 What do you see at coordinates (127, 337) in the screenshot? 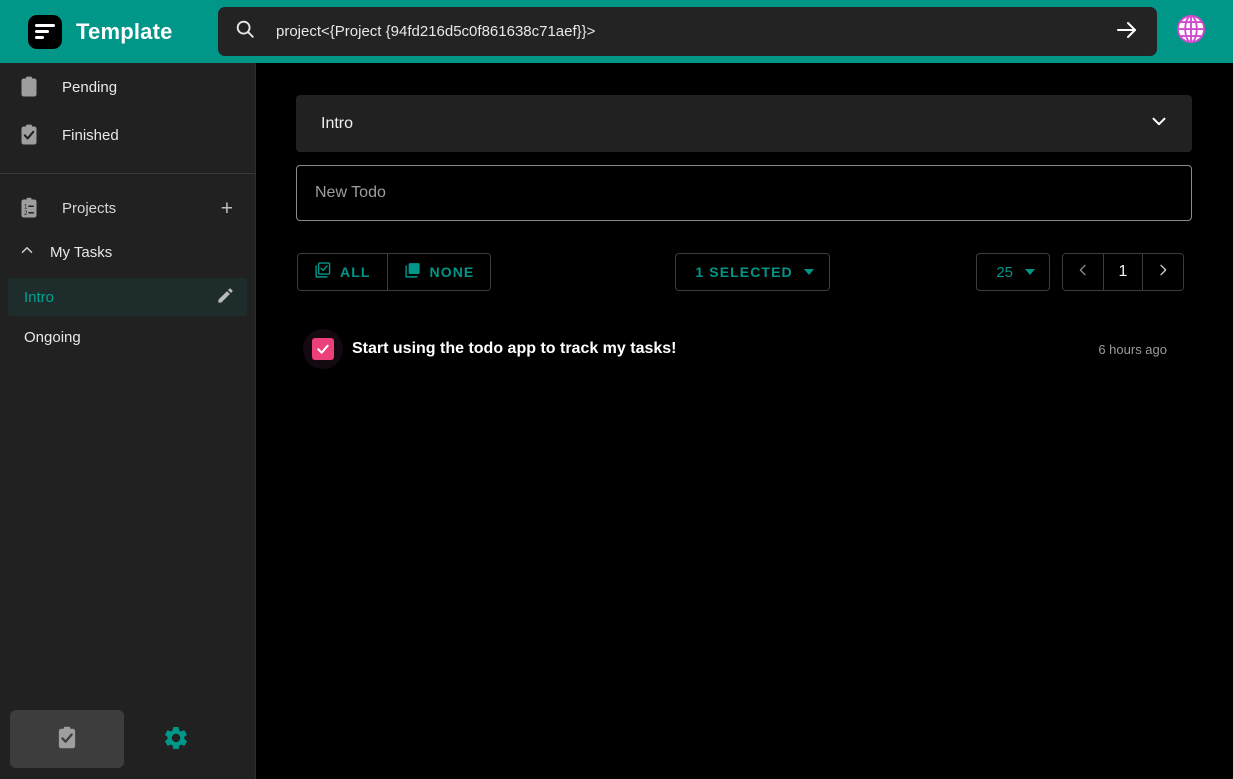
I see `sidebar-item-ongoing: Ongoing` at bounding box center [127, 337].